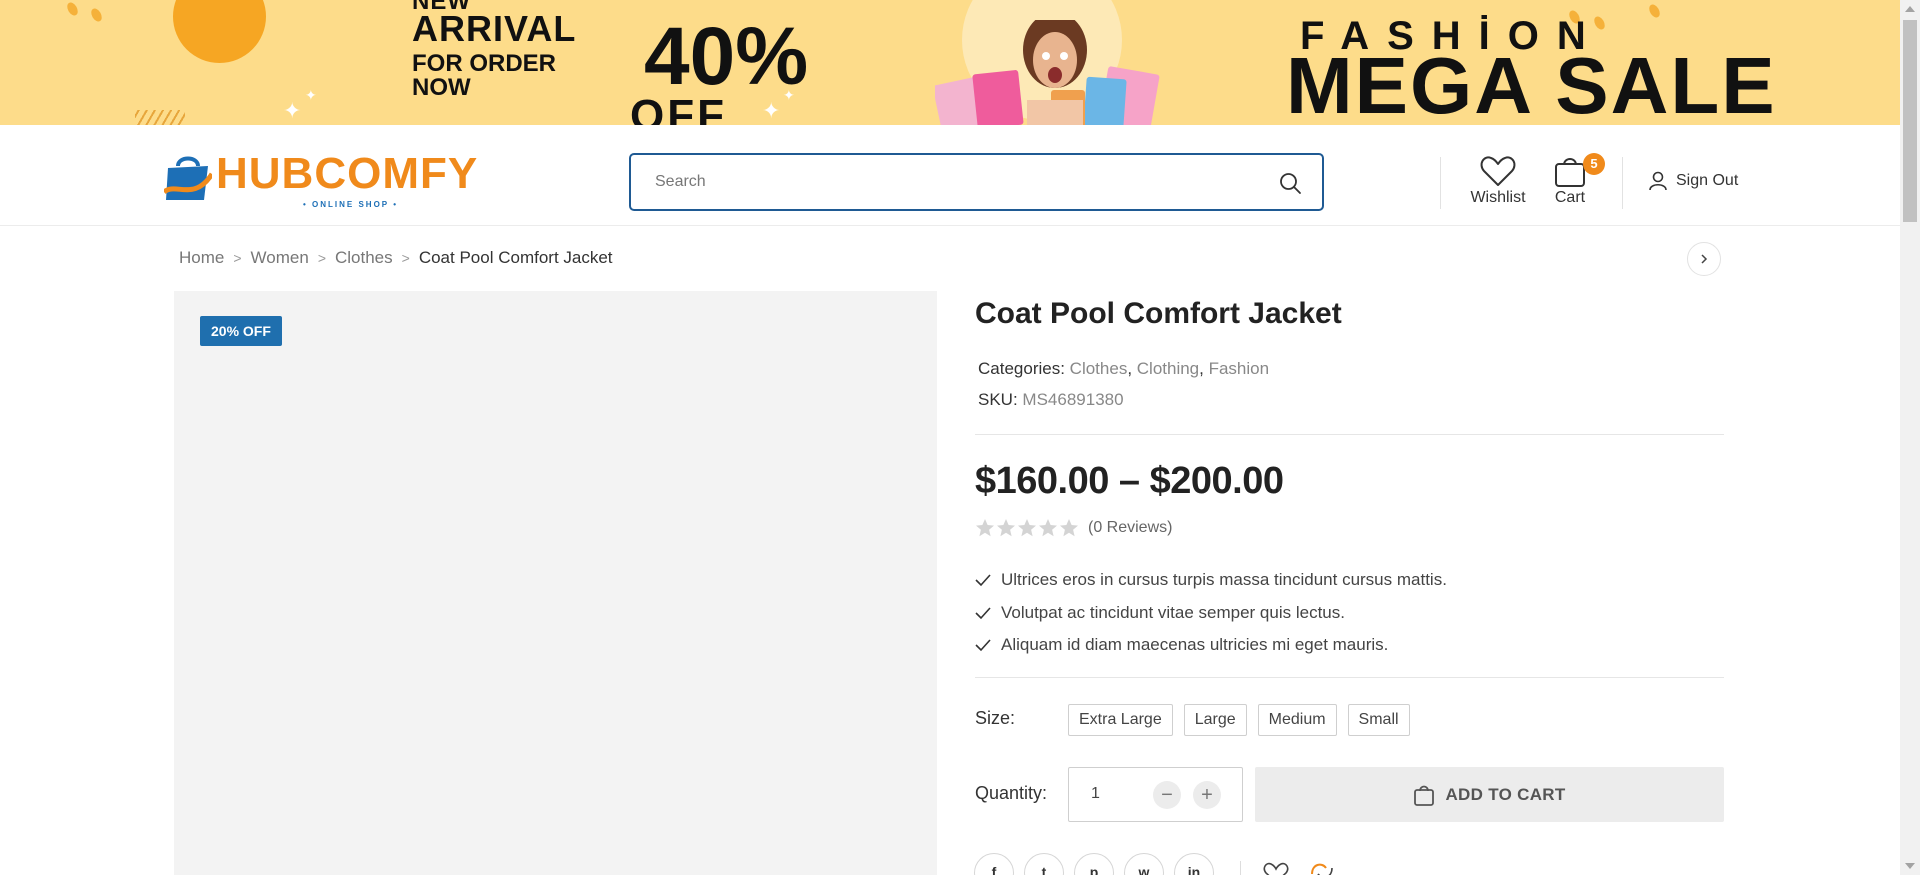 This screenshot has width=1920, height=875. I want to click on pinterest-icon: p, so click(1094, 864).